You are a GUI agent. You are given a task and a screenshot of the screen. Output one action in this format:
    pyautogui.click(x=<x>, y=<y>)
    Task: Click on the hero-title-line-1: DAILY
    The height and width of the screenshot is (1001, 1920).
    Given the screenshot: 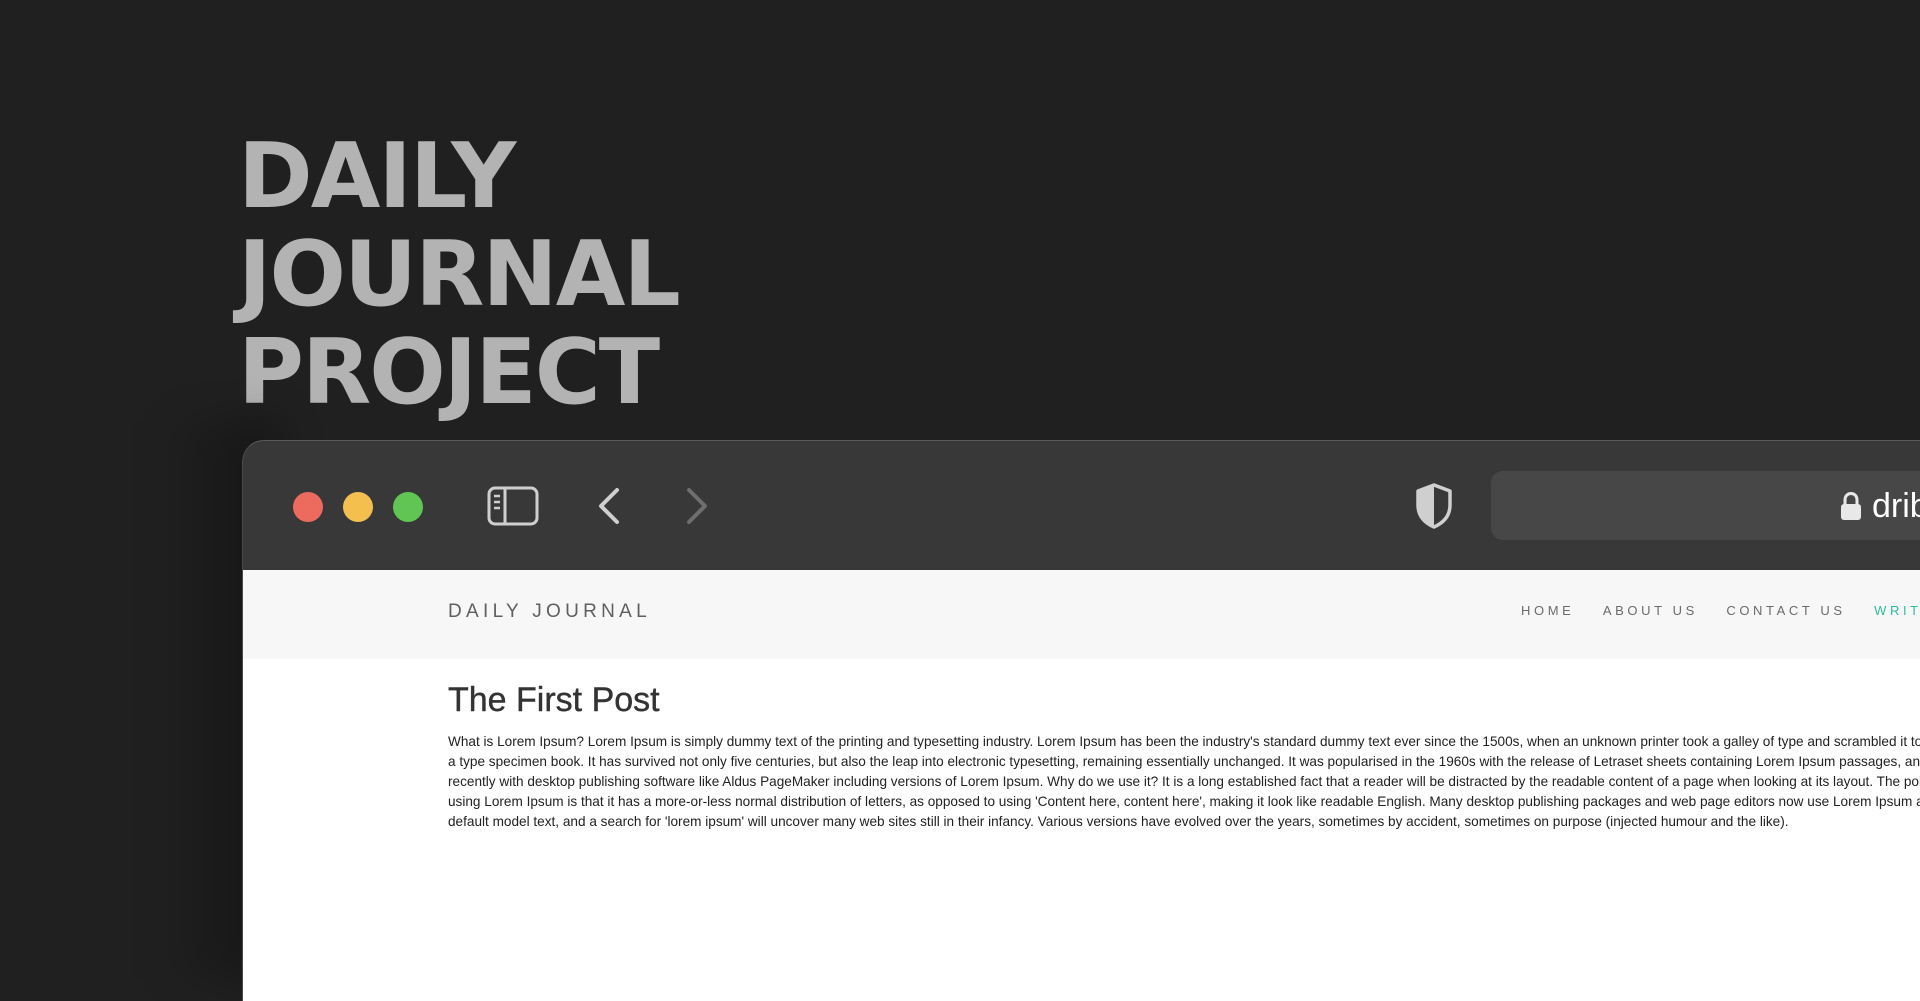 What is the action you would take?
    pyautogui.click(x=377, y=176)
    